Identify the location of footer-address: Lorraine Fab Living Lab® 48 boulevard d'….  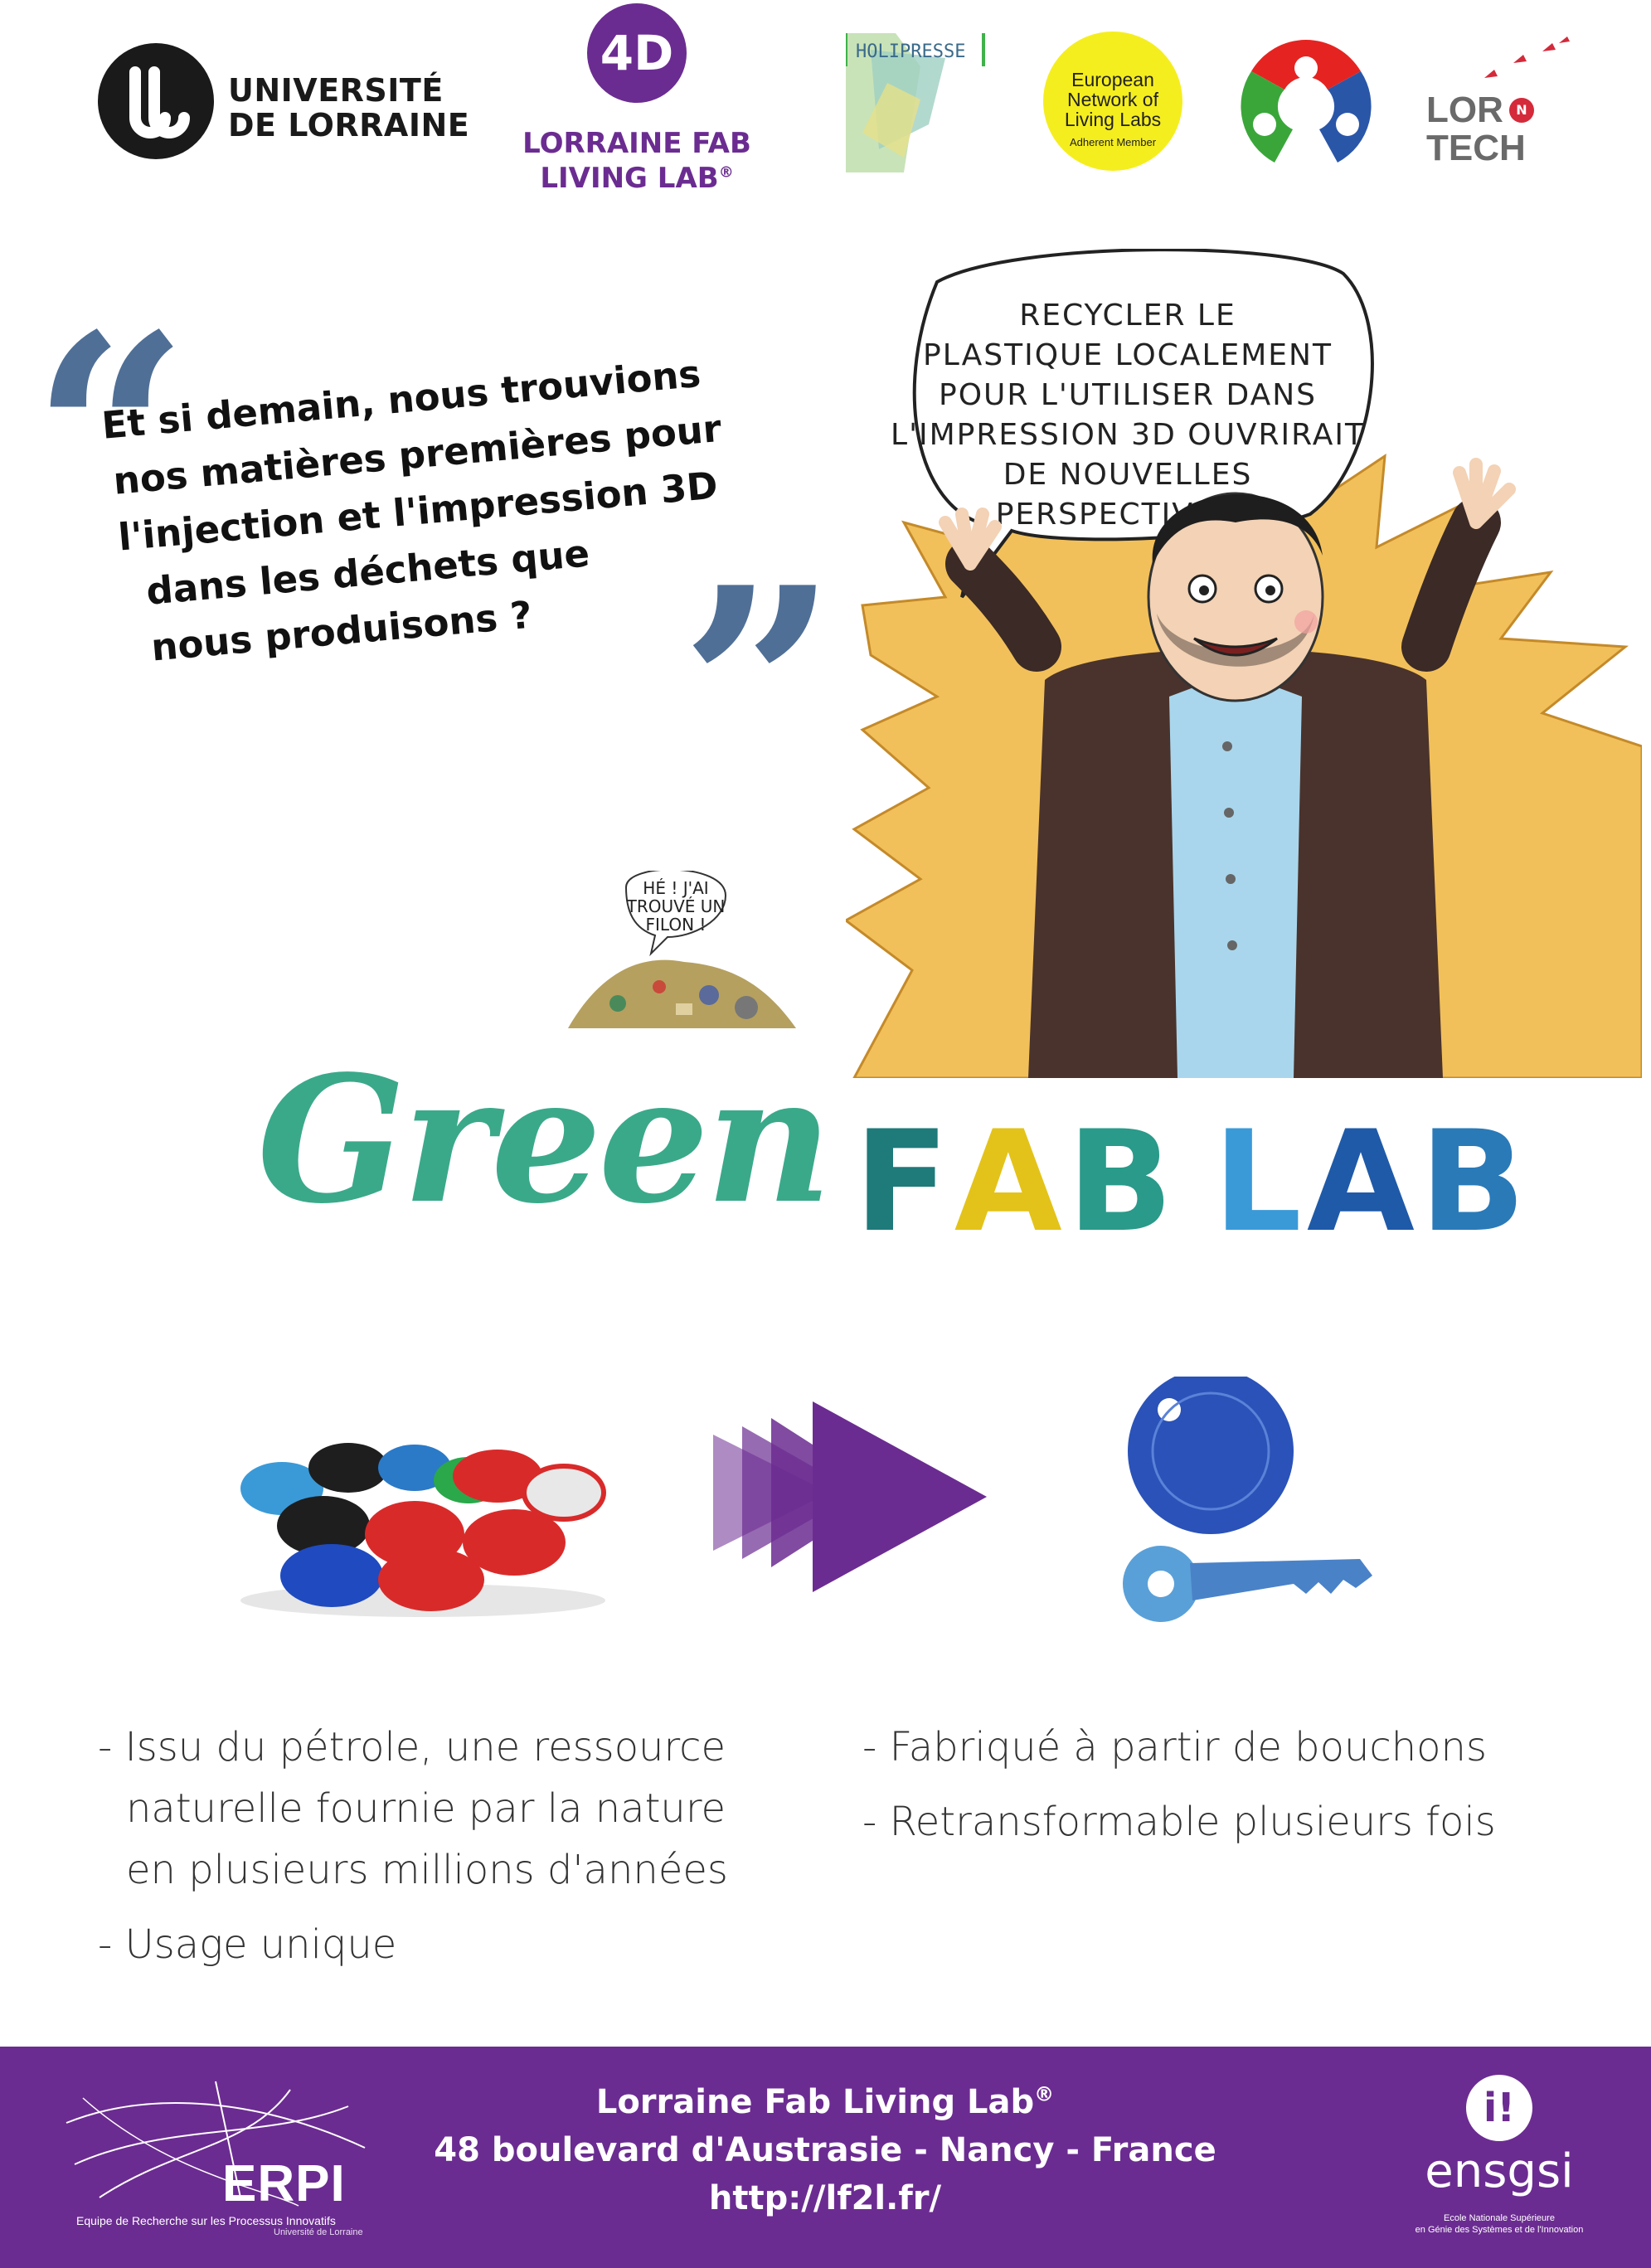
(826, 2150).